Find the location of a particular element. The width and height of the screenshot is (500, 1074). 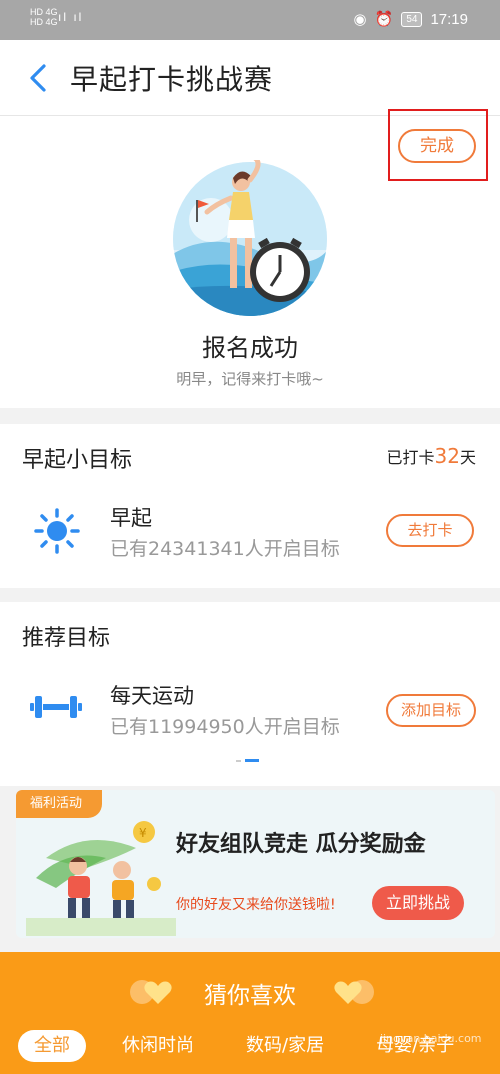

status-bar: HD 4G HD 4G ıl ıl ◉ ⏰ 54 17:19 is located at coordinates (250, 20).